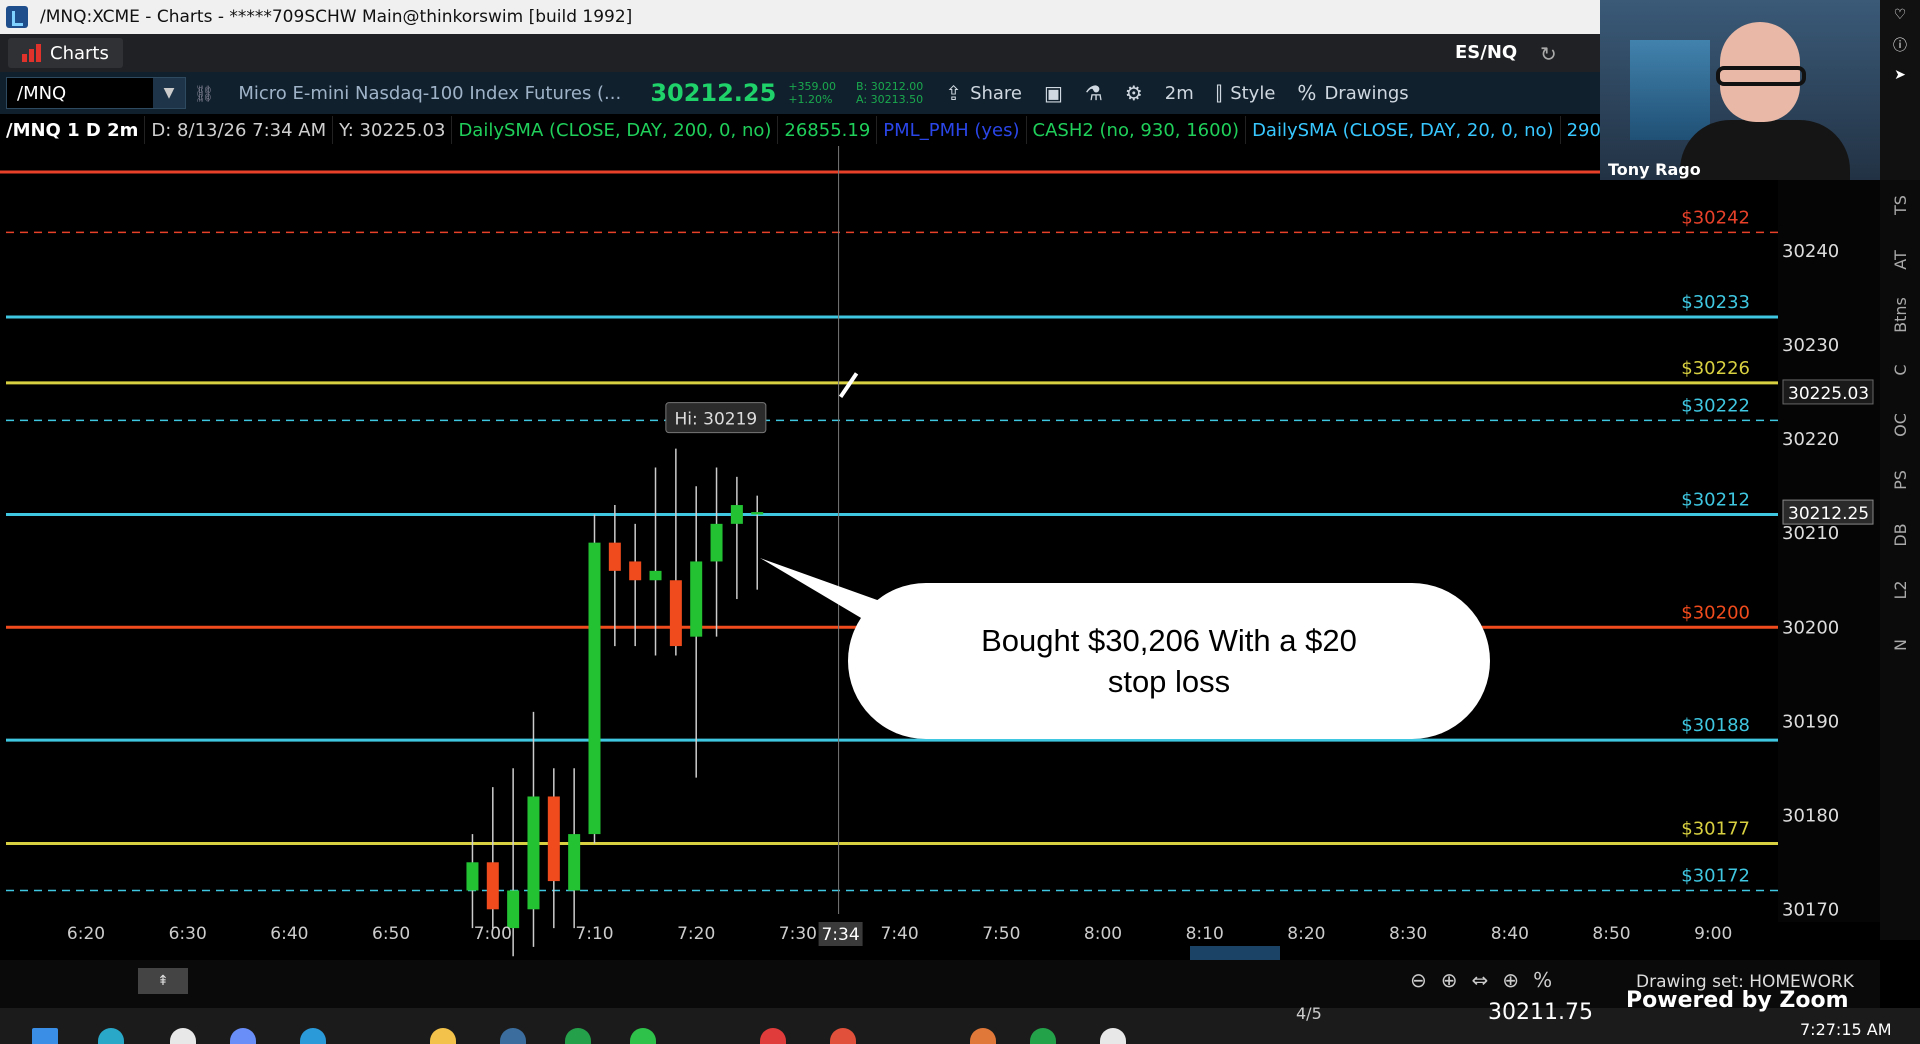 This screenshot has width=1920, height=1044. I want to click on windows-taskbar, so click(960, 1026).